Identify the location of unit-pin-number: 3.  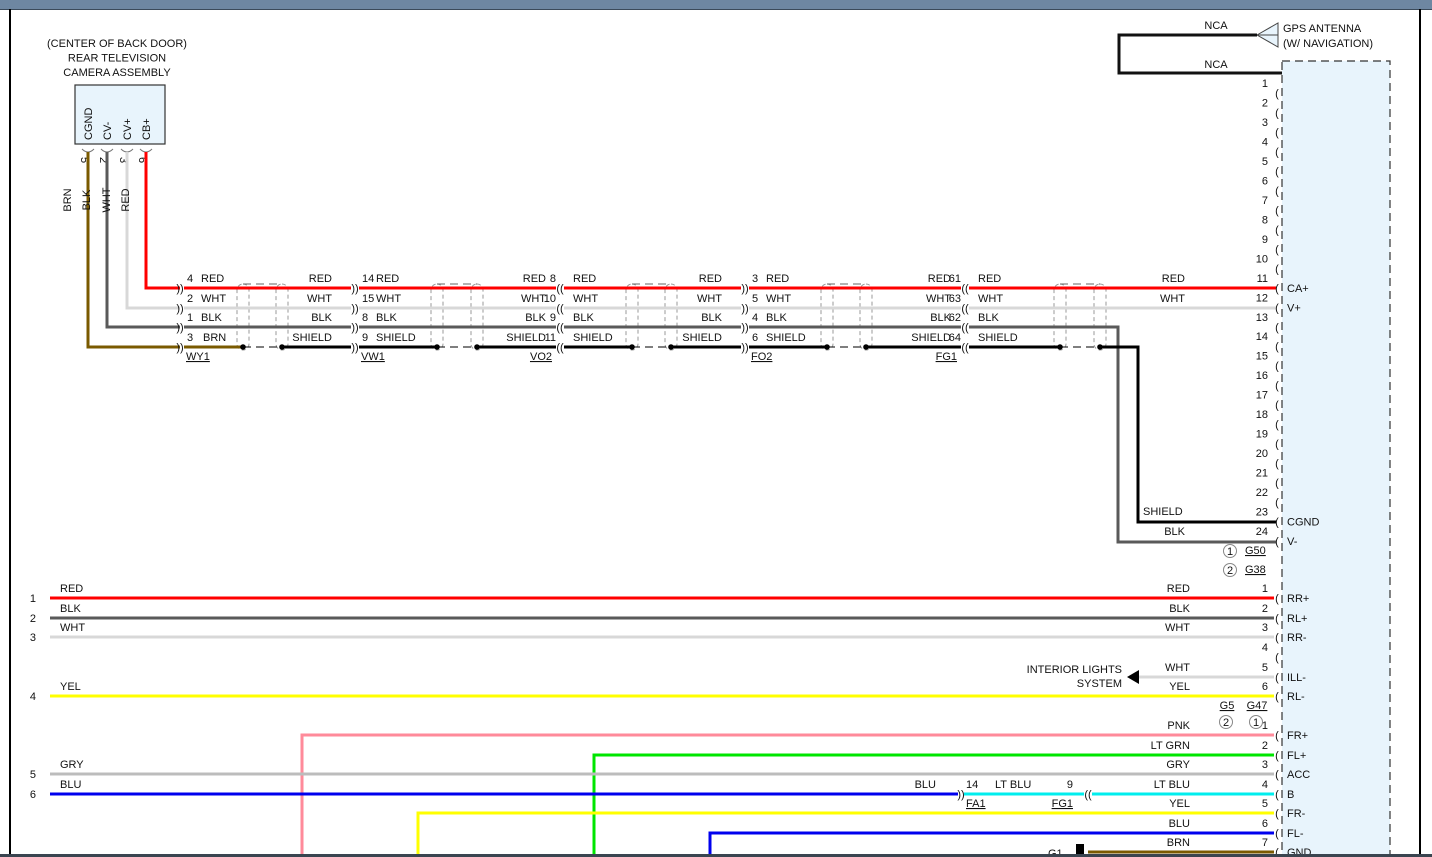
(1265, 628).